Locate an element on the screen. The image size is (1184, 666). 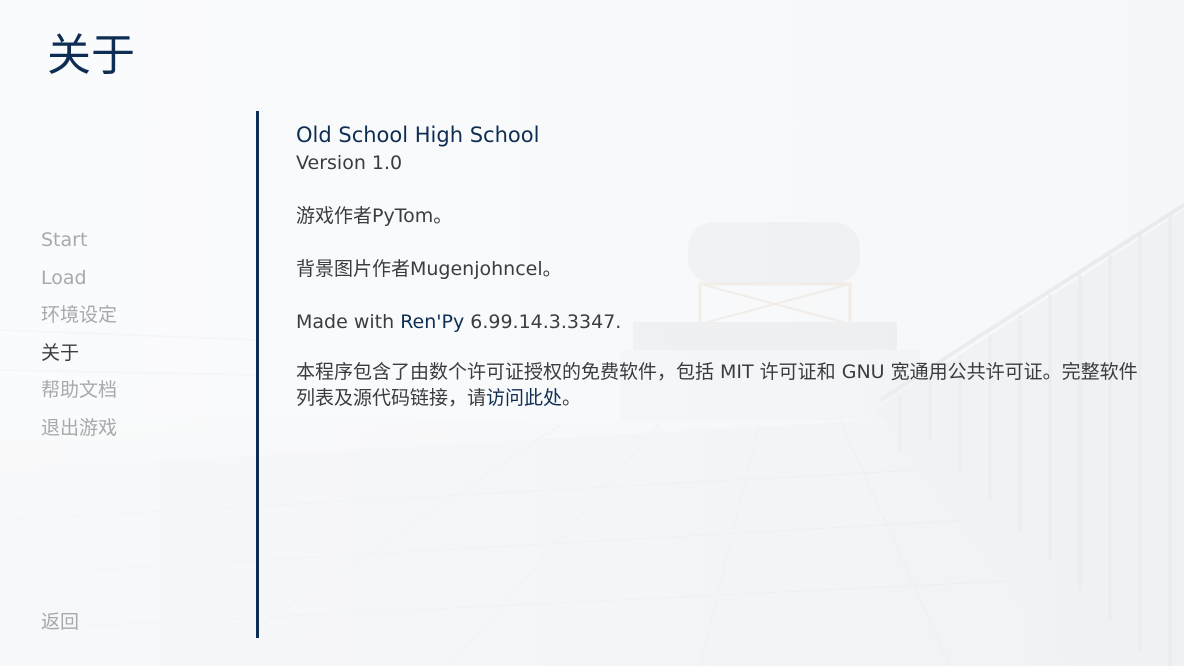
page-title: 关于 is located at coordinates (91, 55).